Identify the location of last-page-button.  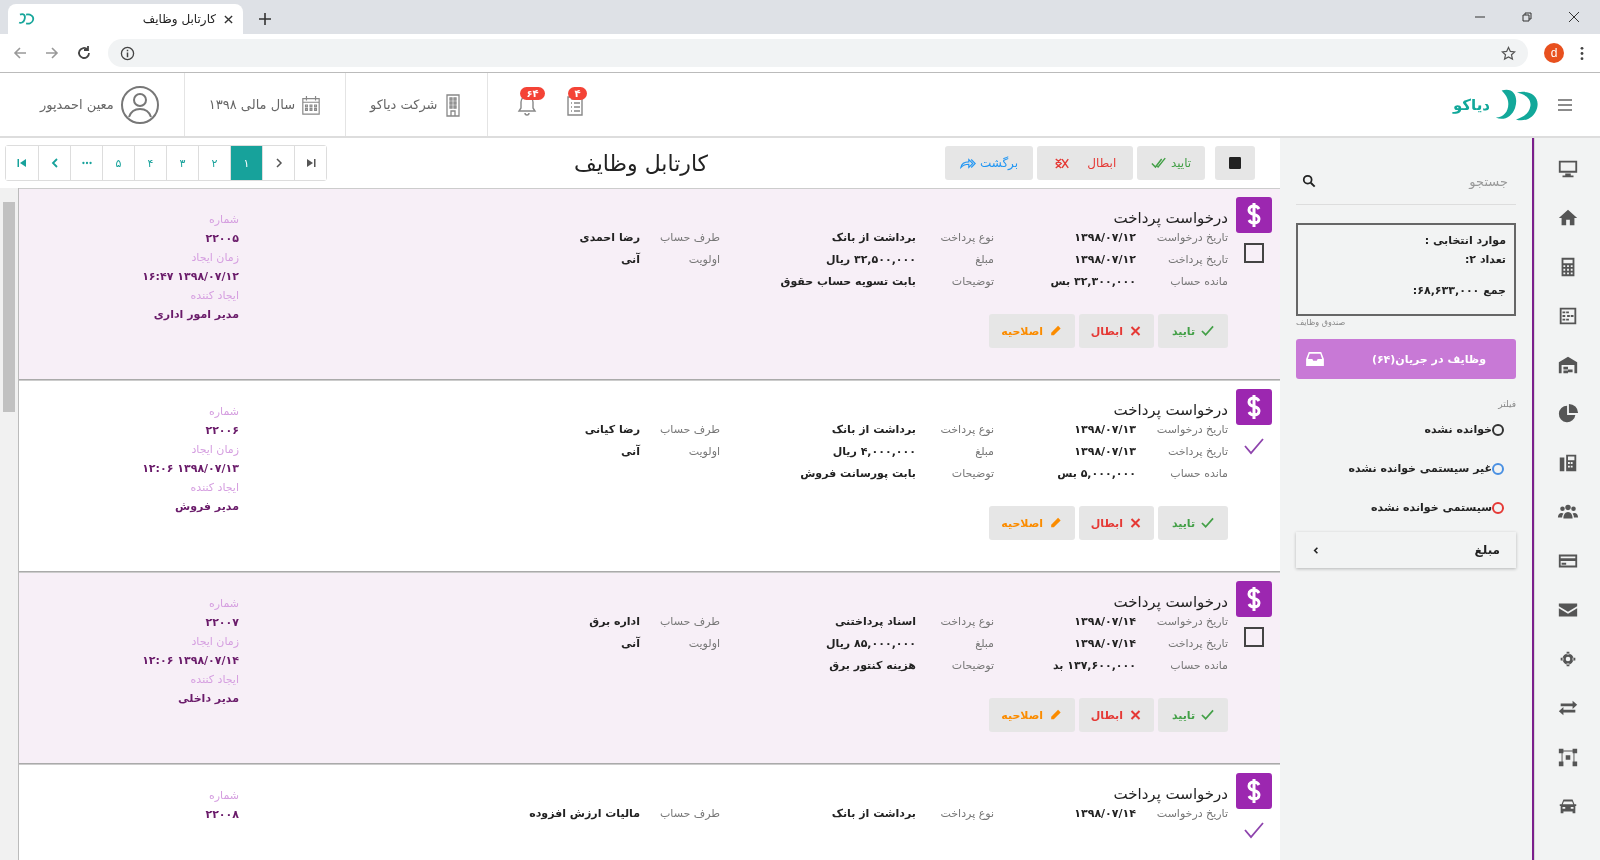
(310, 163).